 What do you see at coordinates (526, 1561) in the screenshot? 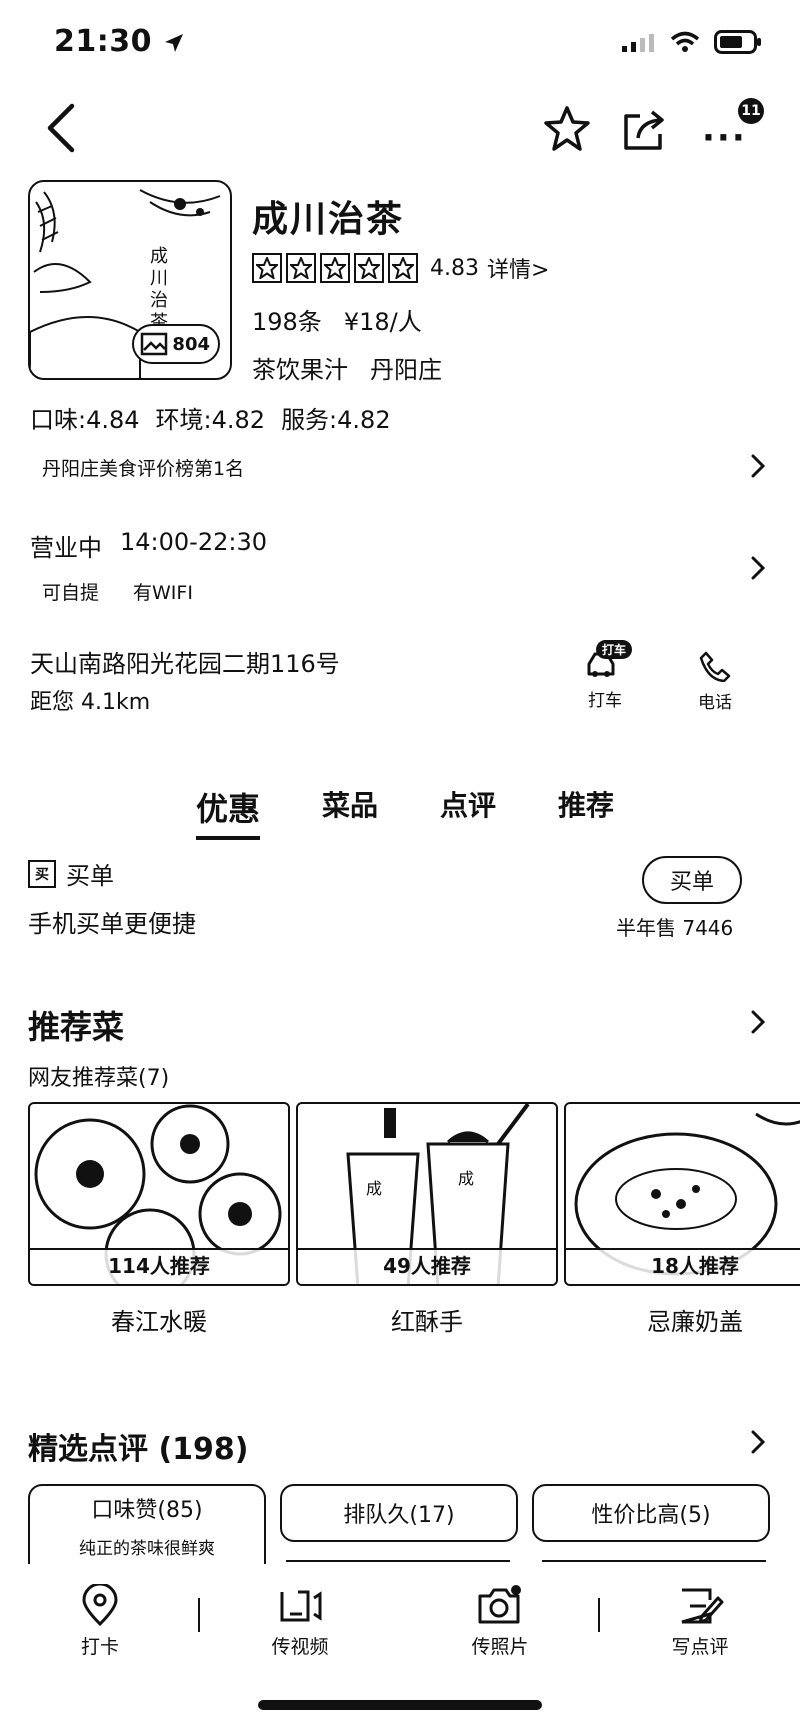
I see `review-dividers` at bounding box center [526, 1561].